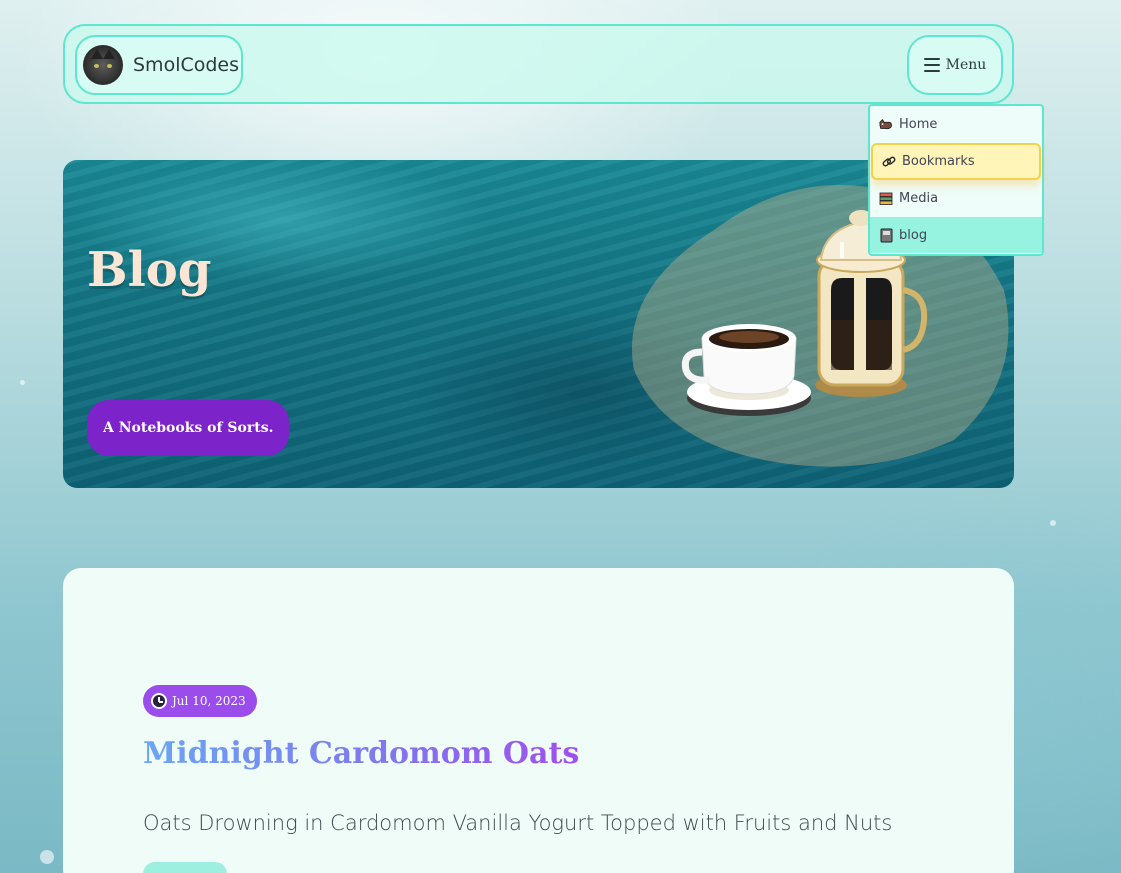 The height and width of the screenshot is (873, 1121). Describe the element at coordinates (956, 235) in the screenshot. I see `menu-item-blog: blog` at that location.